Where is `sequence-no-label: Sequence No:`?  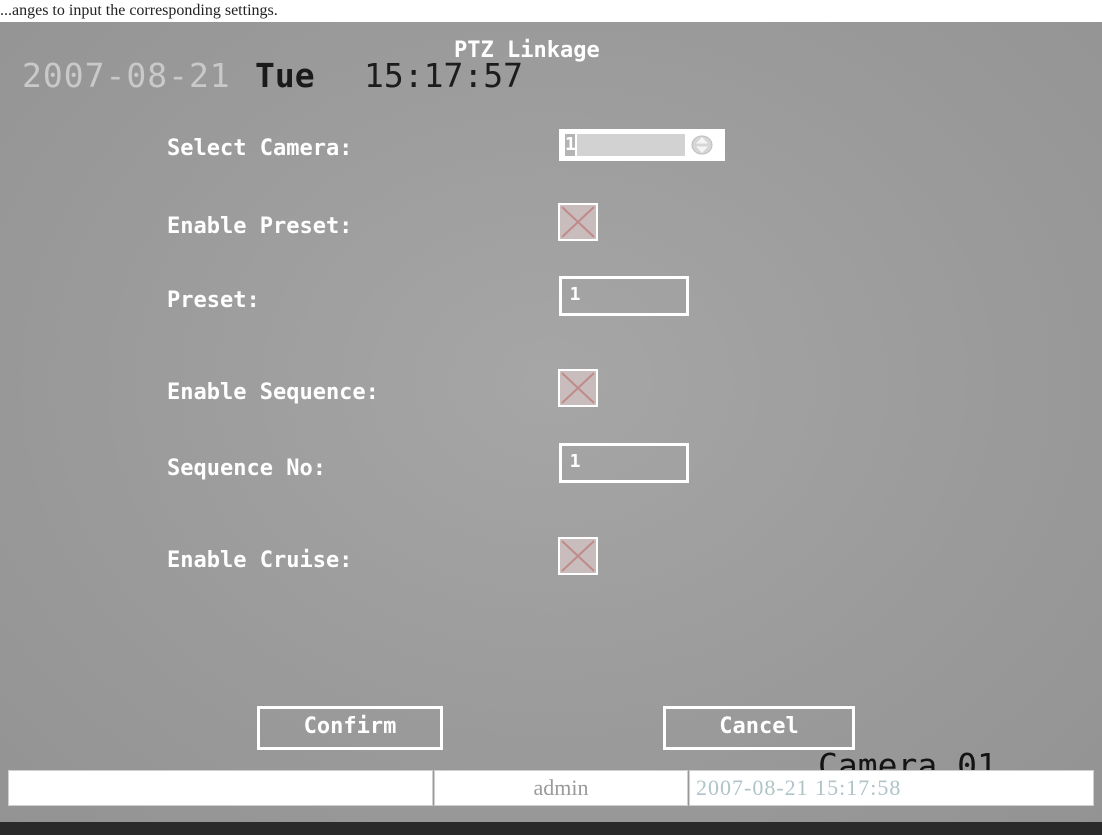
sequence-no-label: Sequence No: is located at coordinates (246, 468).